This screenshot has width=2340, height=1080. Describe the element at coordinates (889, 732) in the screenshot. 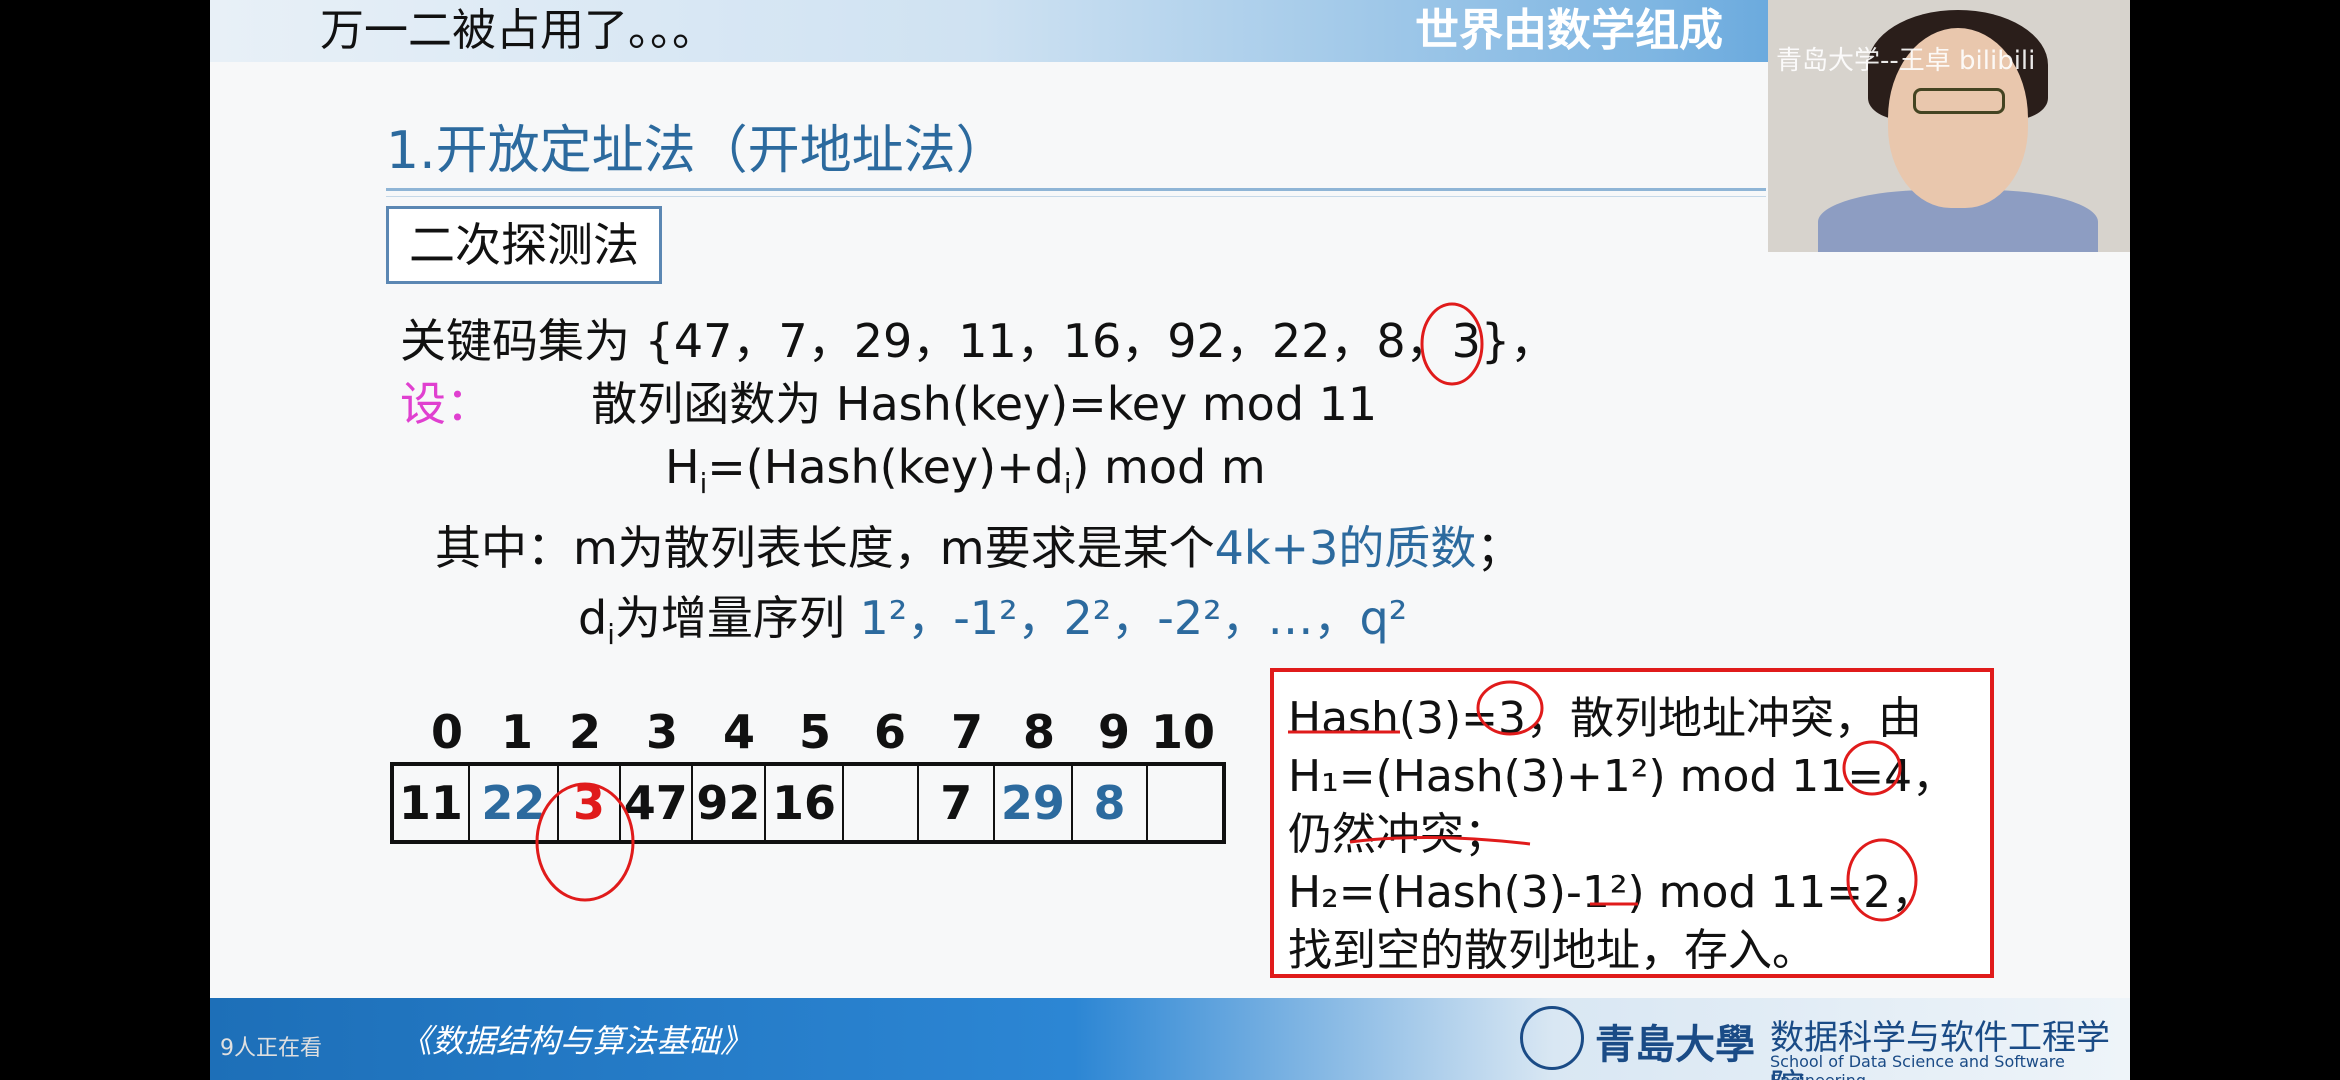

I see `index-label: 6` at that location.